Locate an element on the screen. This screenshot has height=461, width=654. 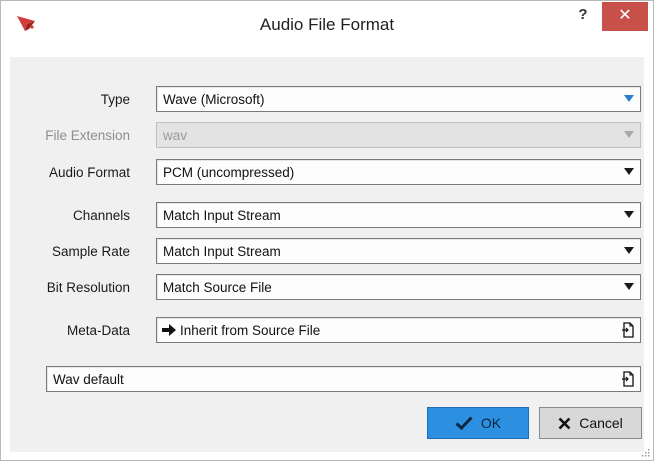
channels-label: Channels is located at coordinates (101, 215).